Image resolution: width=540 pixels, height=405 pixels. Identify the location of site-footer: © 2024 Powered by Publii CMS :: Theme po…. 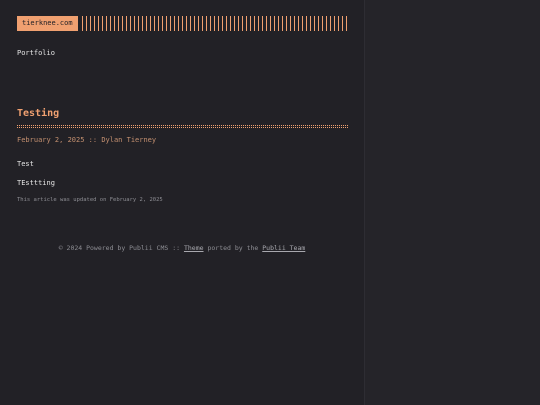
(182, 248).